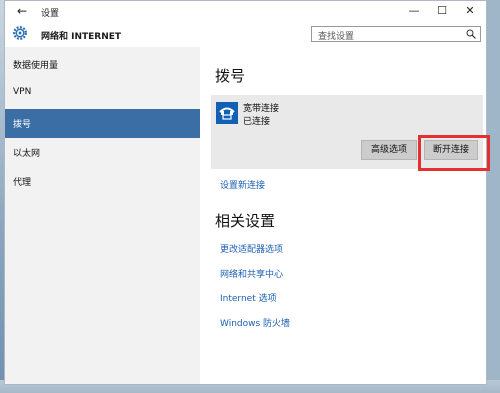 Image resolution: width=500 pixels, height=393 pixels. Describe the element at coordinates (245, 35) in the screenshot. I see `settings-header: 网络和 INTERNET 查找设置` at that location.